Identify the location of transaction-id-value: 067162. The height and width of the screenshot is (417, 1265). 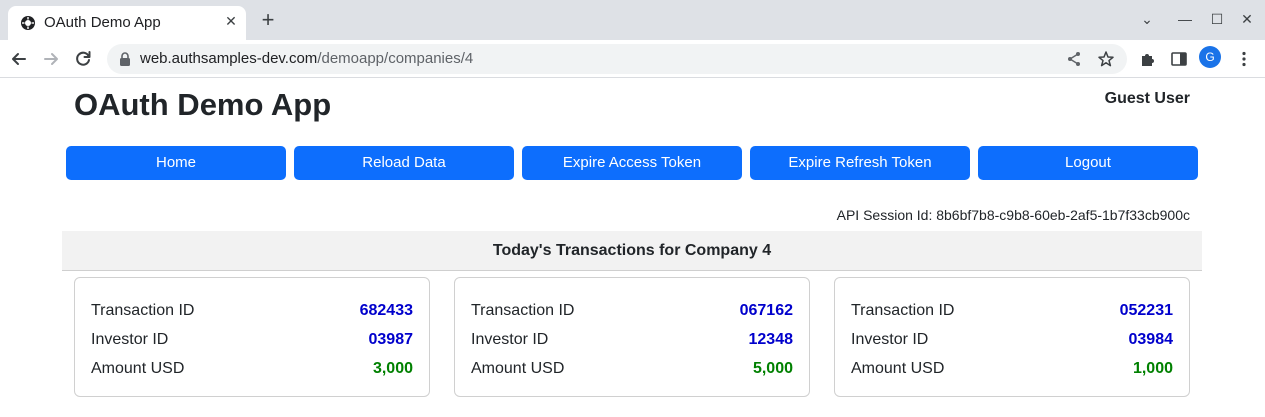
(766, 310).